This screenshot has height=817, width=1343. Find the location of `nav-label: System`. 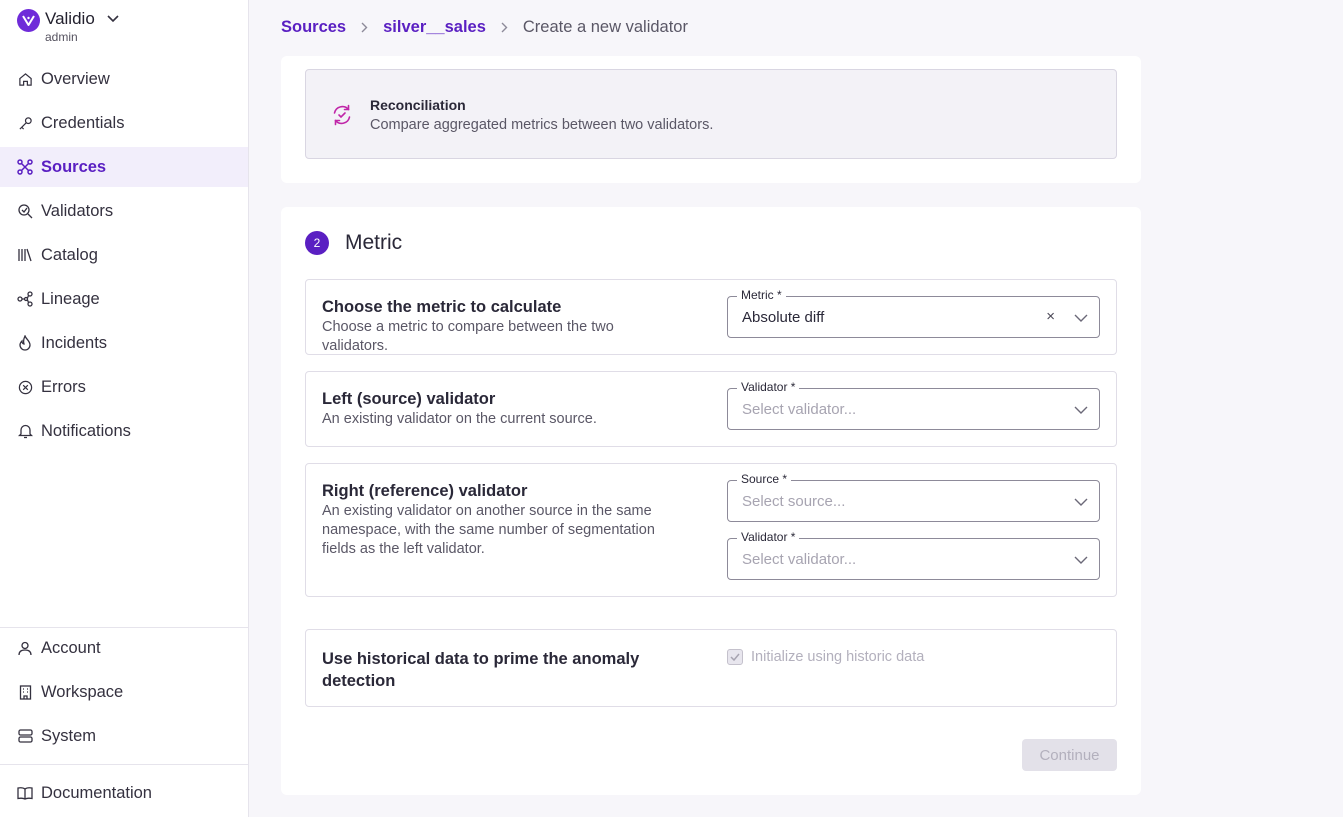

nav-label: System is located at coordinates (69, 735).